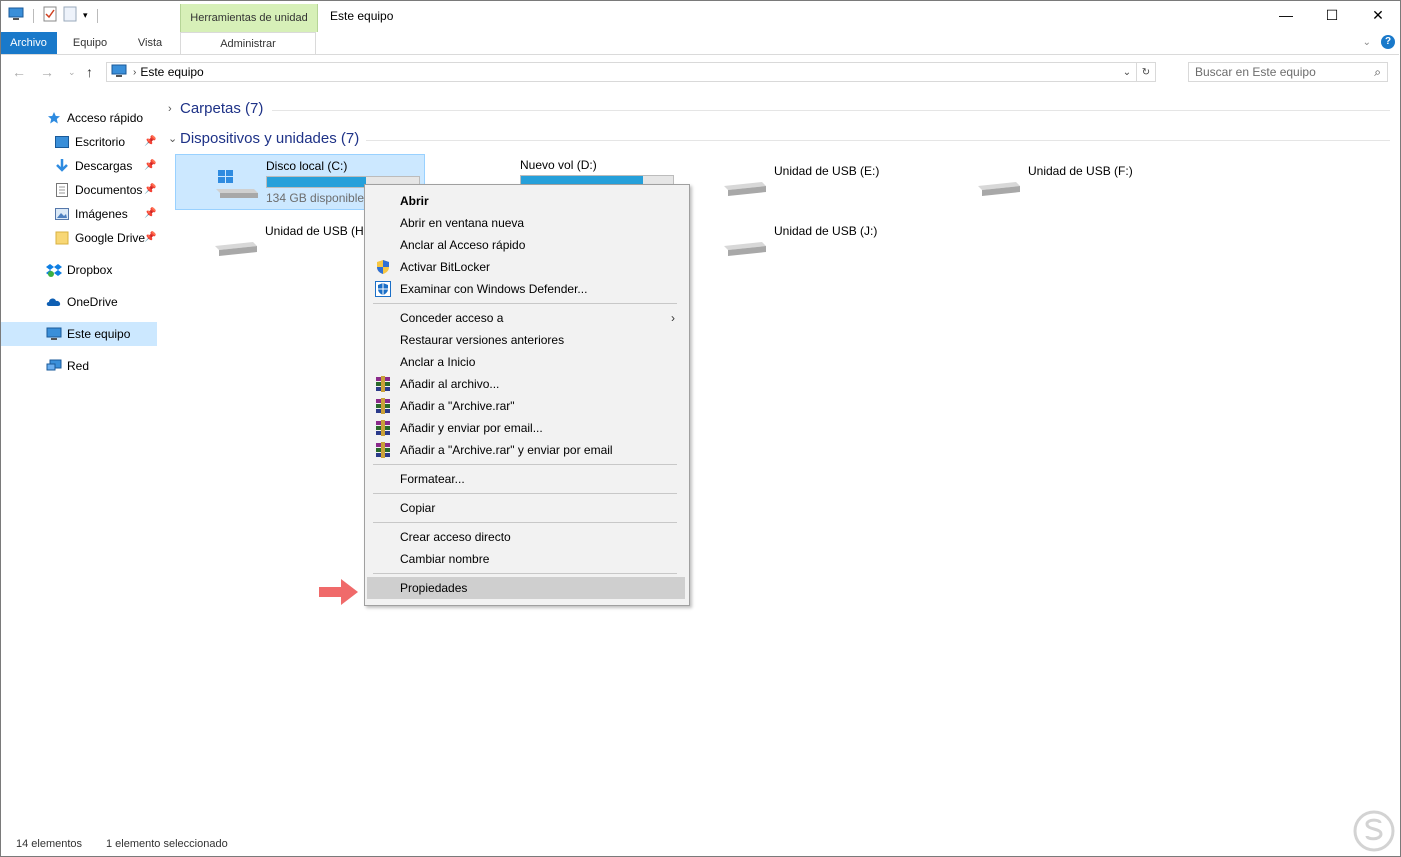  What do you see at coordinates (318, 231) in the screenshot?
I see `drive-name: Unidad de USB (H:)` at bounding box center [318, 231].